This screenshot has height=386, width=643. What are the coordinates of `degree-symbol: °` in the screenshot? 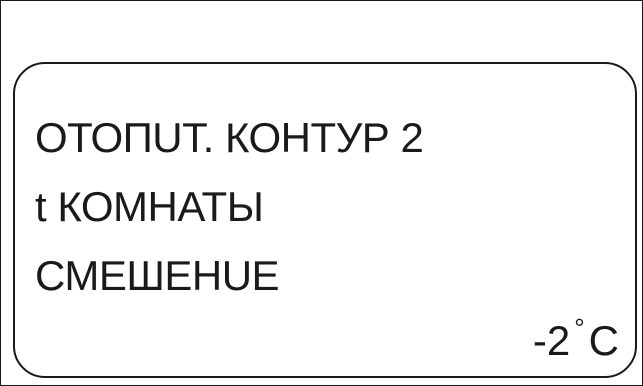 It's located at (579, 328).